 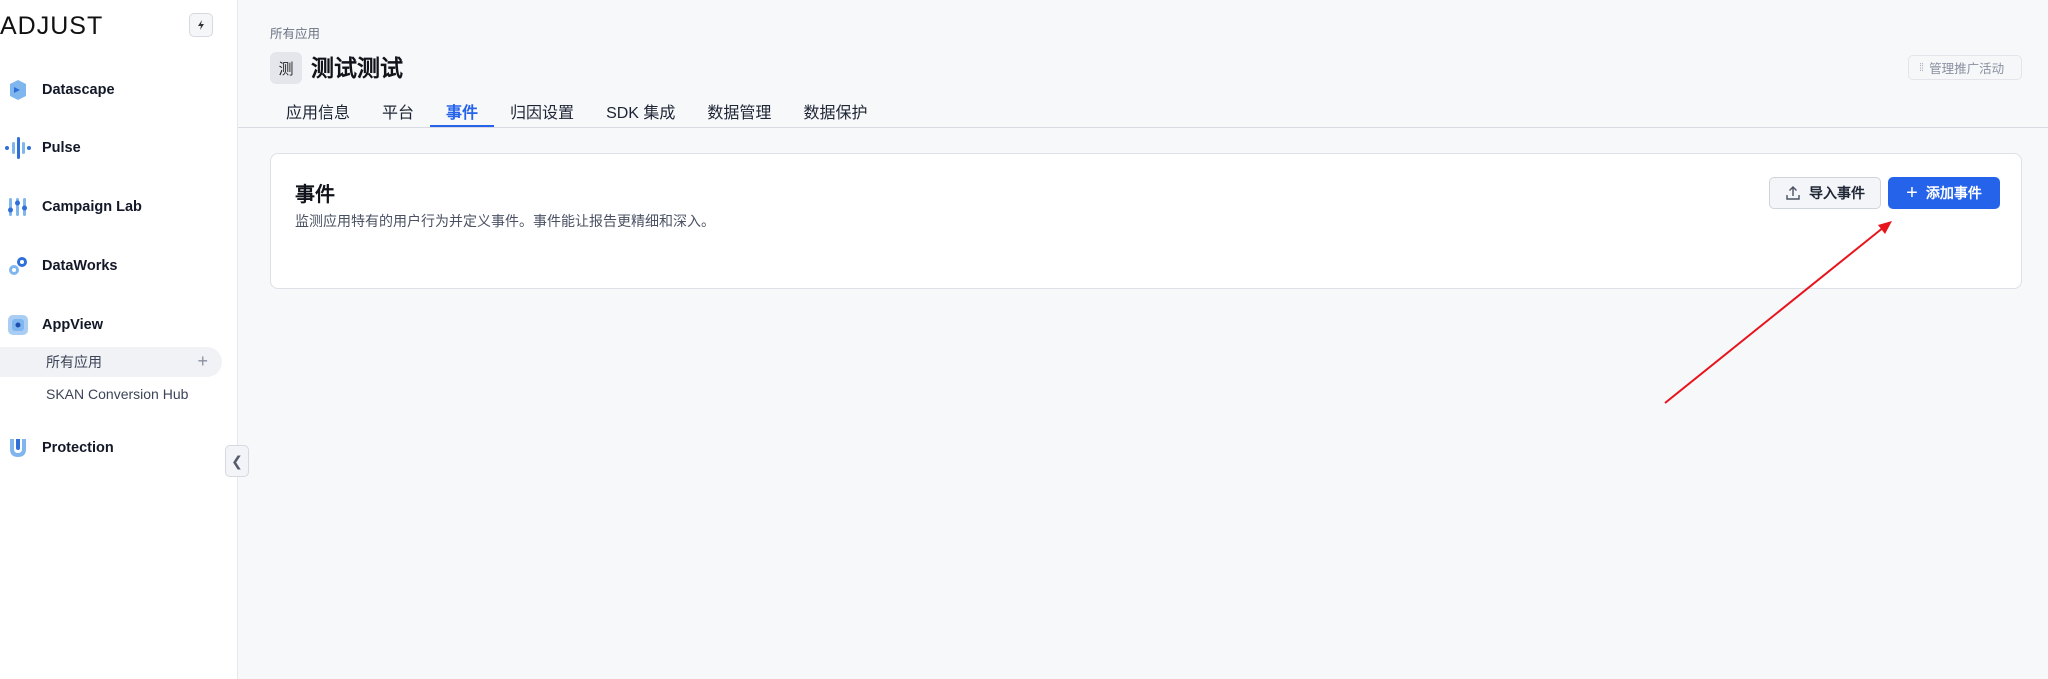 I want to click on sidebar-item-campaign-lab: Campaign Lab, so click(x=119, y=207).